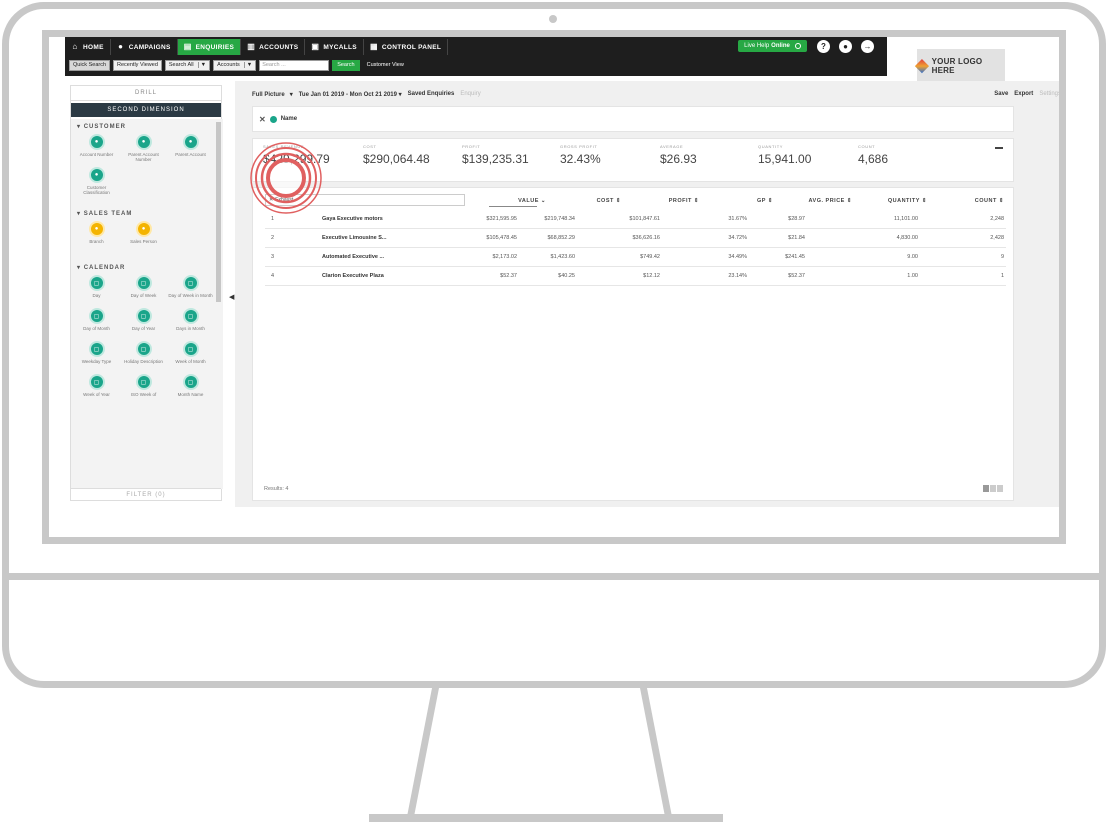 The width and height of the screenshot is (1108, 823). I want to click on profile-button: ●, so click(845, 46).